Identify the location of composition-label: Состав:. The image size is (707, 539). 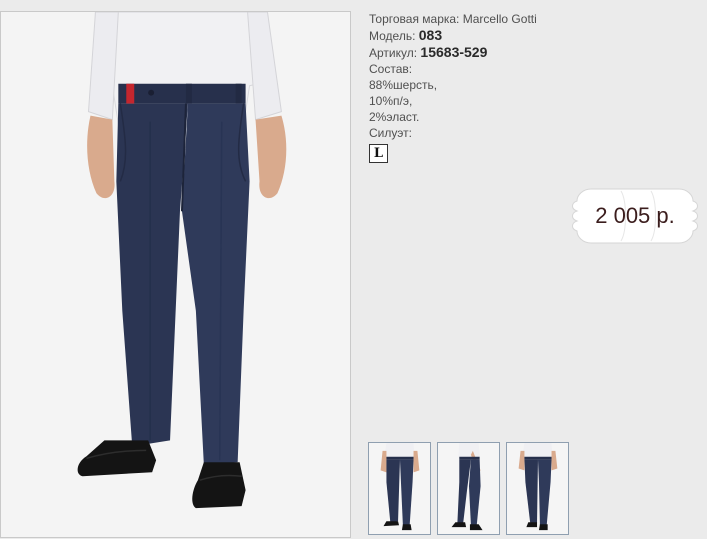
(391, 69).